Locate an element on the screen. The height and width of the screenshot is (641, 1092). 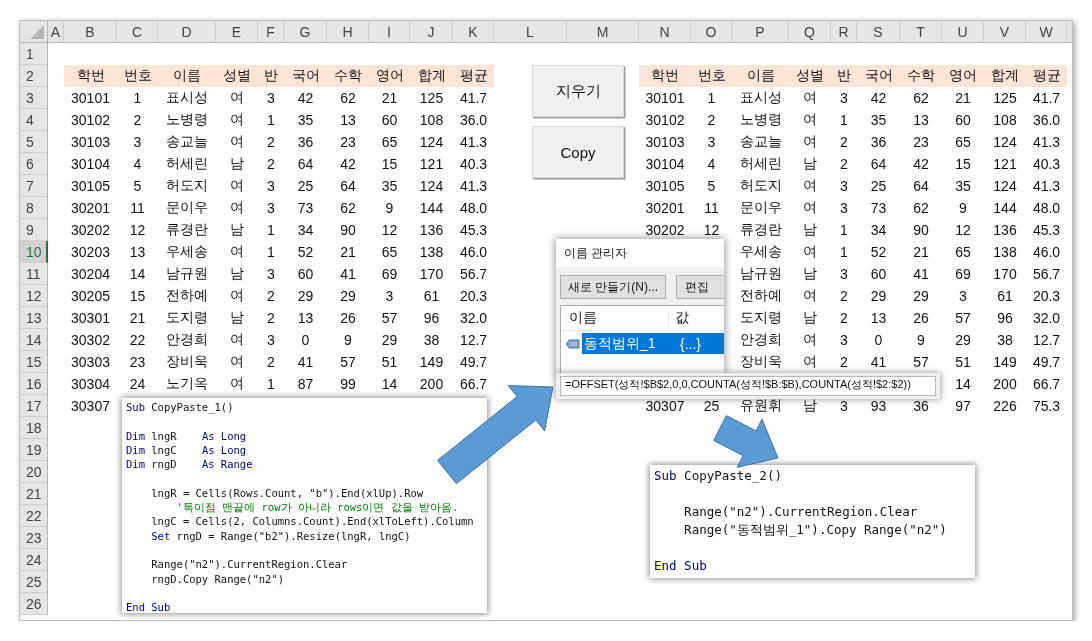
row-header: 5 is located at coordinates (34, 142).